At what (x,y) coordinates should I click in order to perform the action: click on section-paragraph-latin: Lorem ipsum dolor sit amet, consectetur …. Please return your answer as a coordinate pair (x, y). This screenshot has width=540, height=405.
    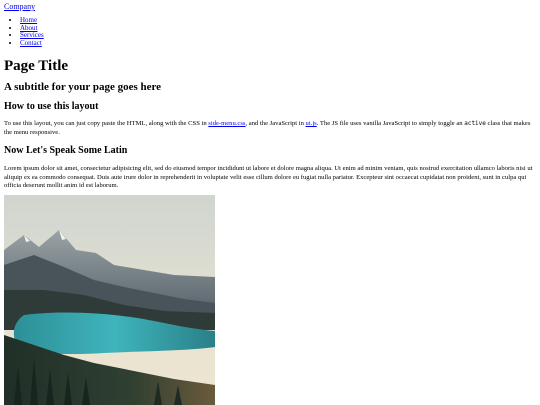
    Looking at the image, I should click on (268, 177).